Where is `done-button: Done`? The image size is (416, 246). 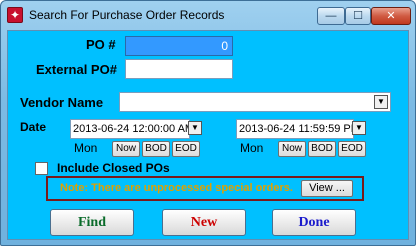
done-button: Done is located at coordinates (314, 222).